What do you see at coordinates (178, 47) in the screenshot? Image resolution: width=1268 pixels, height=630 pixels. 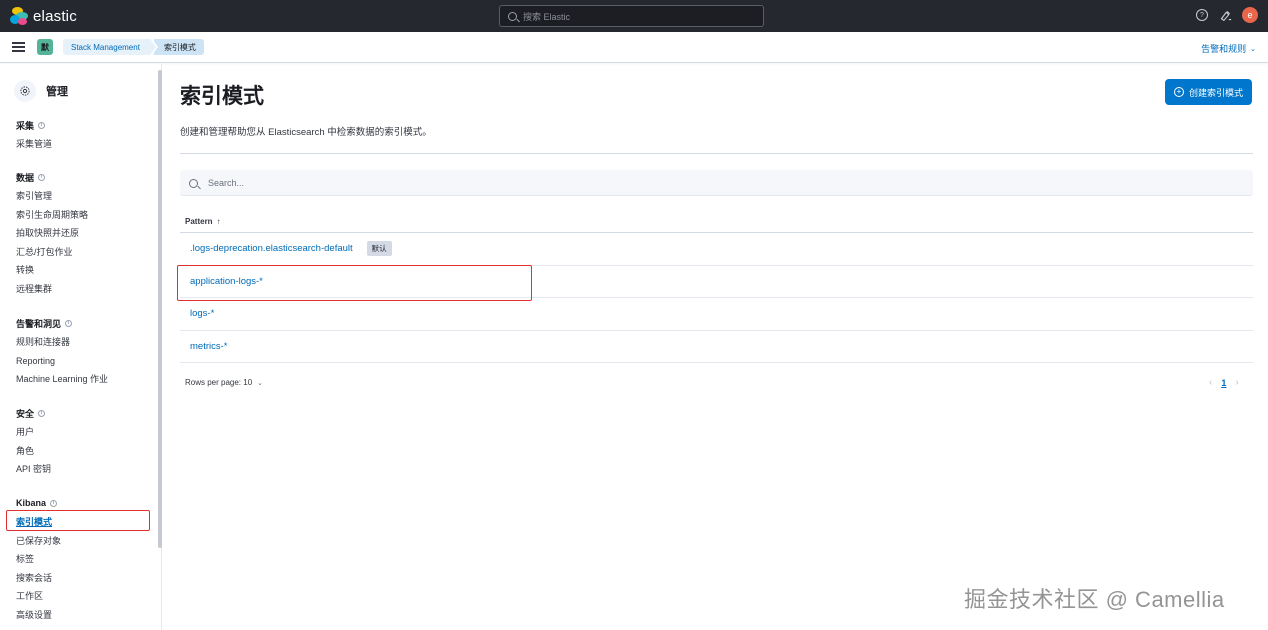 I see `breadcrumb-index-patterns: 索引模式` at bounding box center [178, 47].